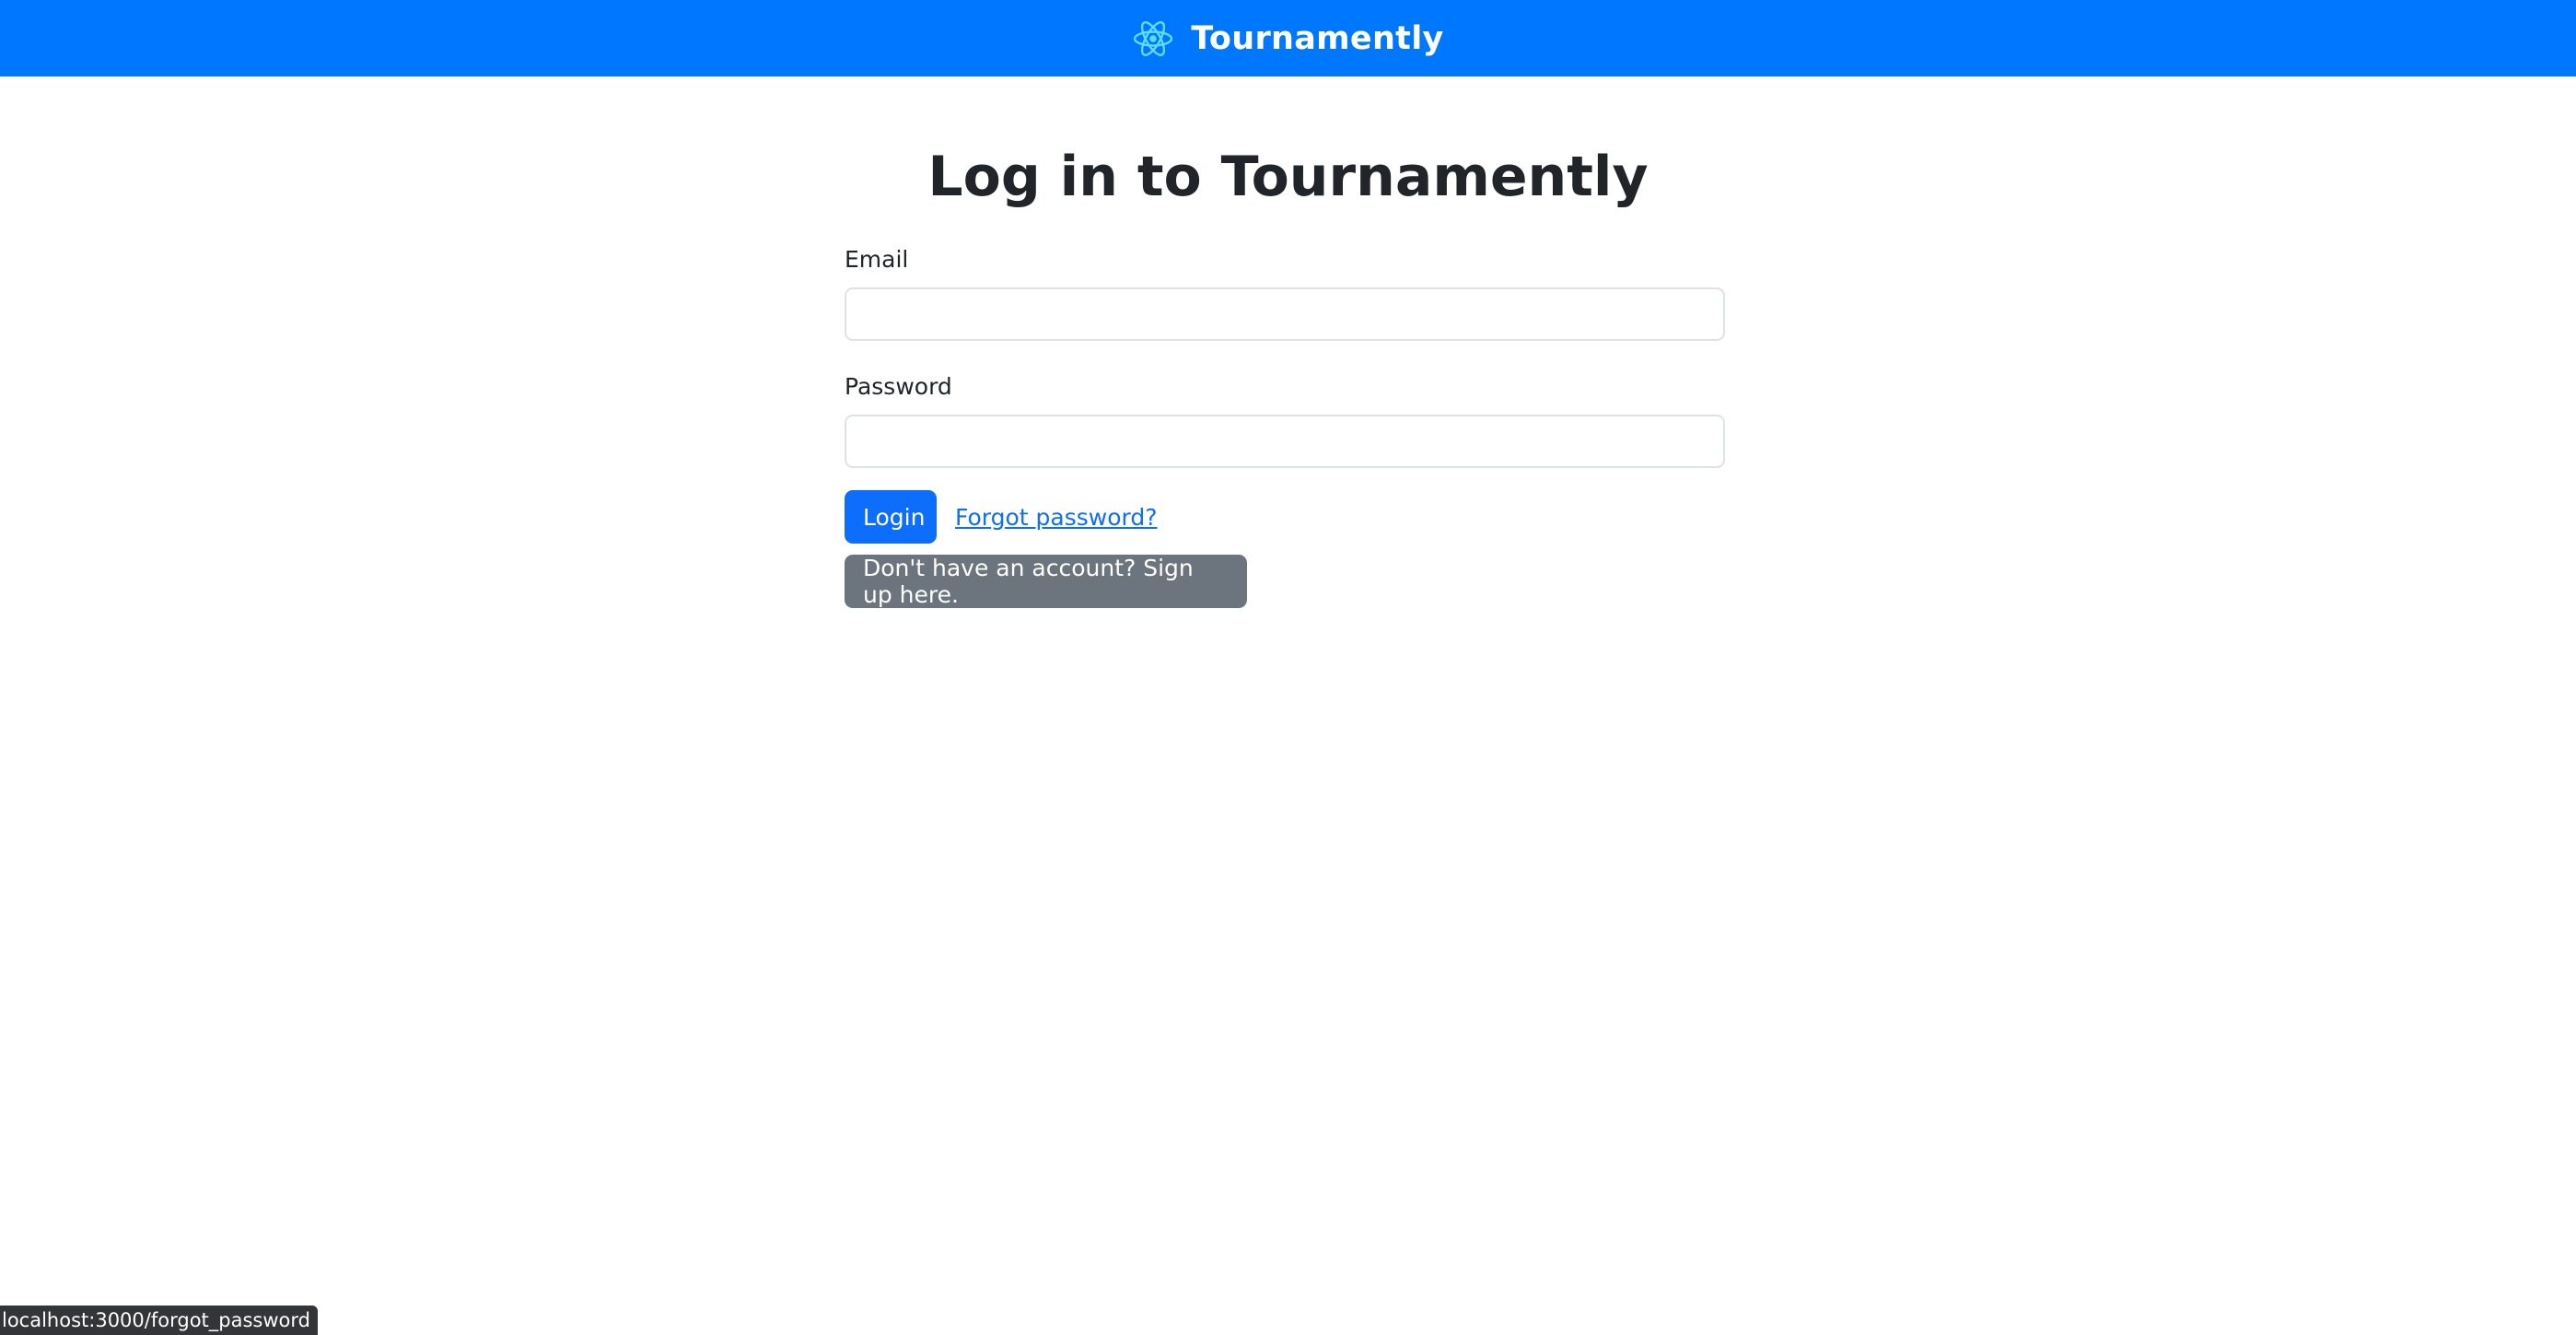 The width and height of the screenshot is (2576, 1335). What do you see at coordinates (1317, 38) in the screenshot?
I see `brand-name: Tournamently` at bounding box center [1317, 38].